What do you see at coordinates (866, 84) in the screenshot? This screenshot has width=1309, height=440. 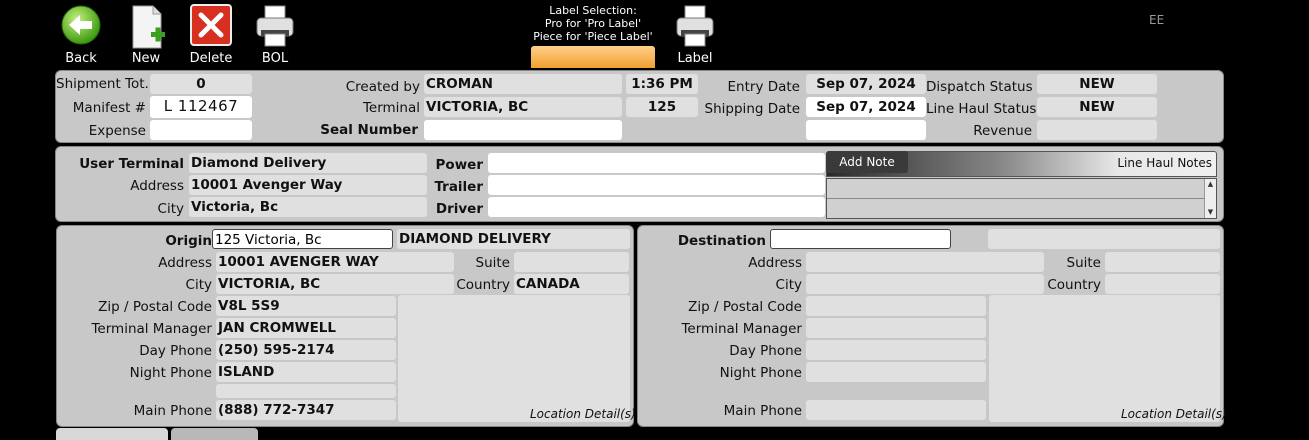 I see `entry-date-field: Sep 07, 2024` at bounding box center [866, 84].